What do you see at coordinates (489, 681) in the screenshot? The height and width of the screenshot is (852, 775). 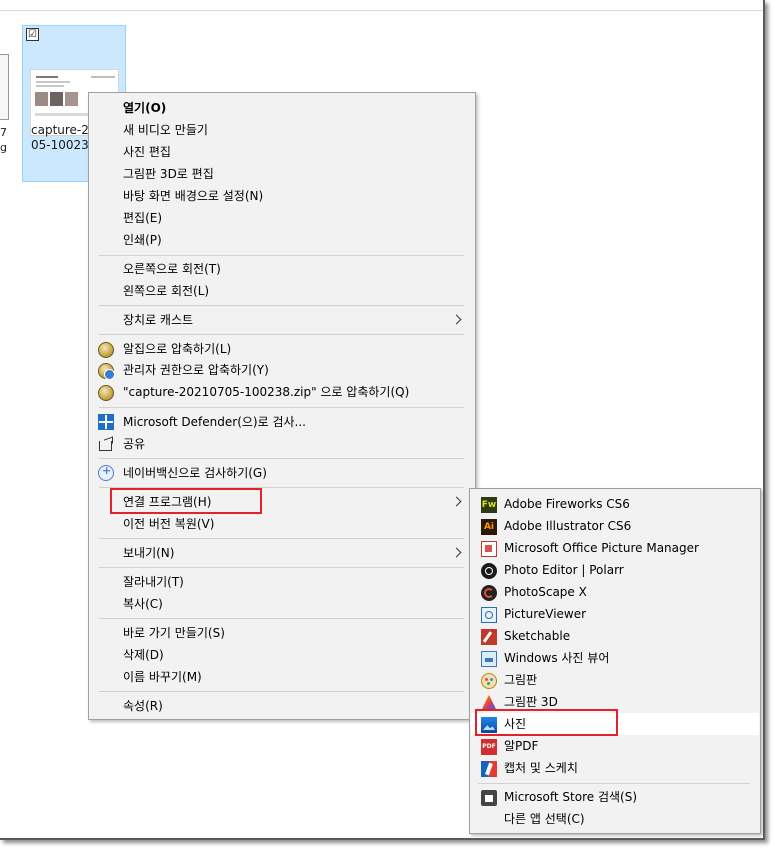 I see `paint-icon` at bounding box center [489, 681].